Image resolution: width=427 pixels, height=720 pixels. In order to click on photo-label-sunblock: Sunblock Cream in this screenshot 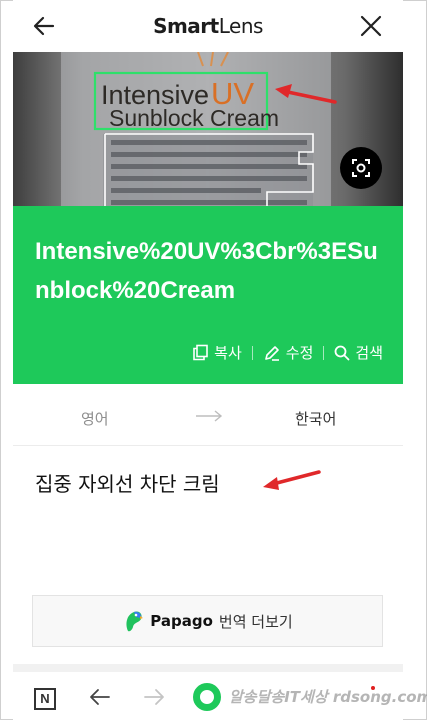, I will do `click(194, 118)`.